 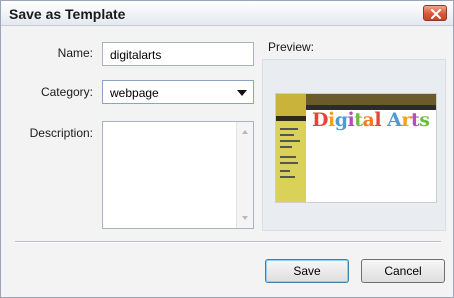 What do you see at coordinates (245, 218) in the screenshot?
I see `scroll-down-icon` at bounding box center [245, 218].